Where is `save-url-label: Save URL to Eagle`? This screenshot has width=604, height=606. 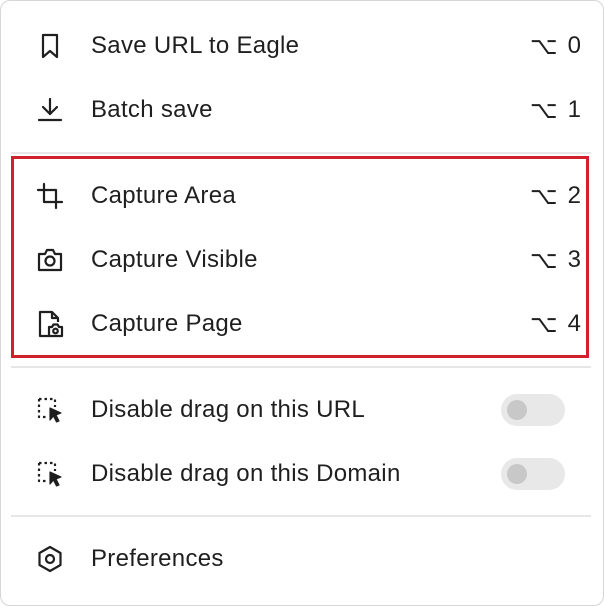 save-url-label: Save URL to Eagle is located at coordinates (195, 45).